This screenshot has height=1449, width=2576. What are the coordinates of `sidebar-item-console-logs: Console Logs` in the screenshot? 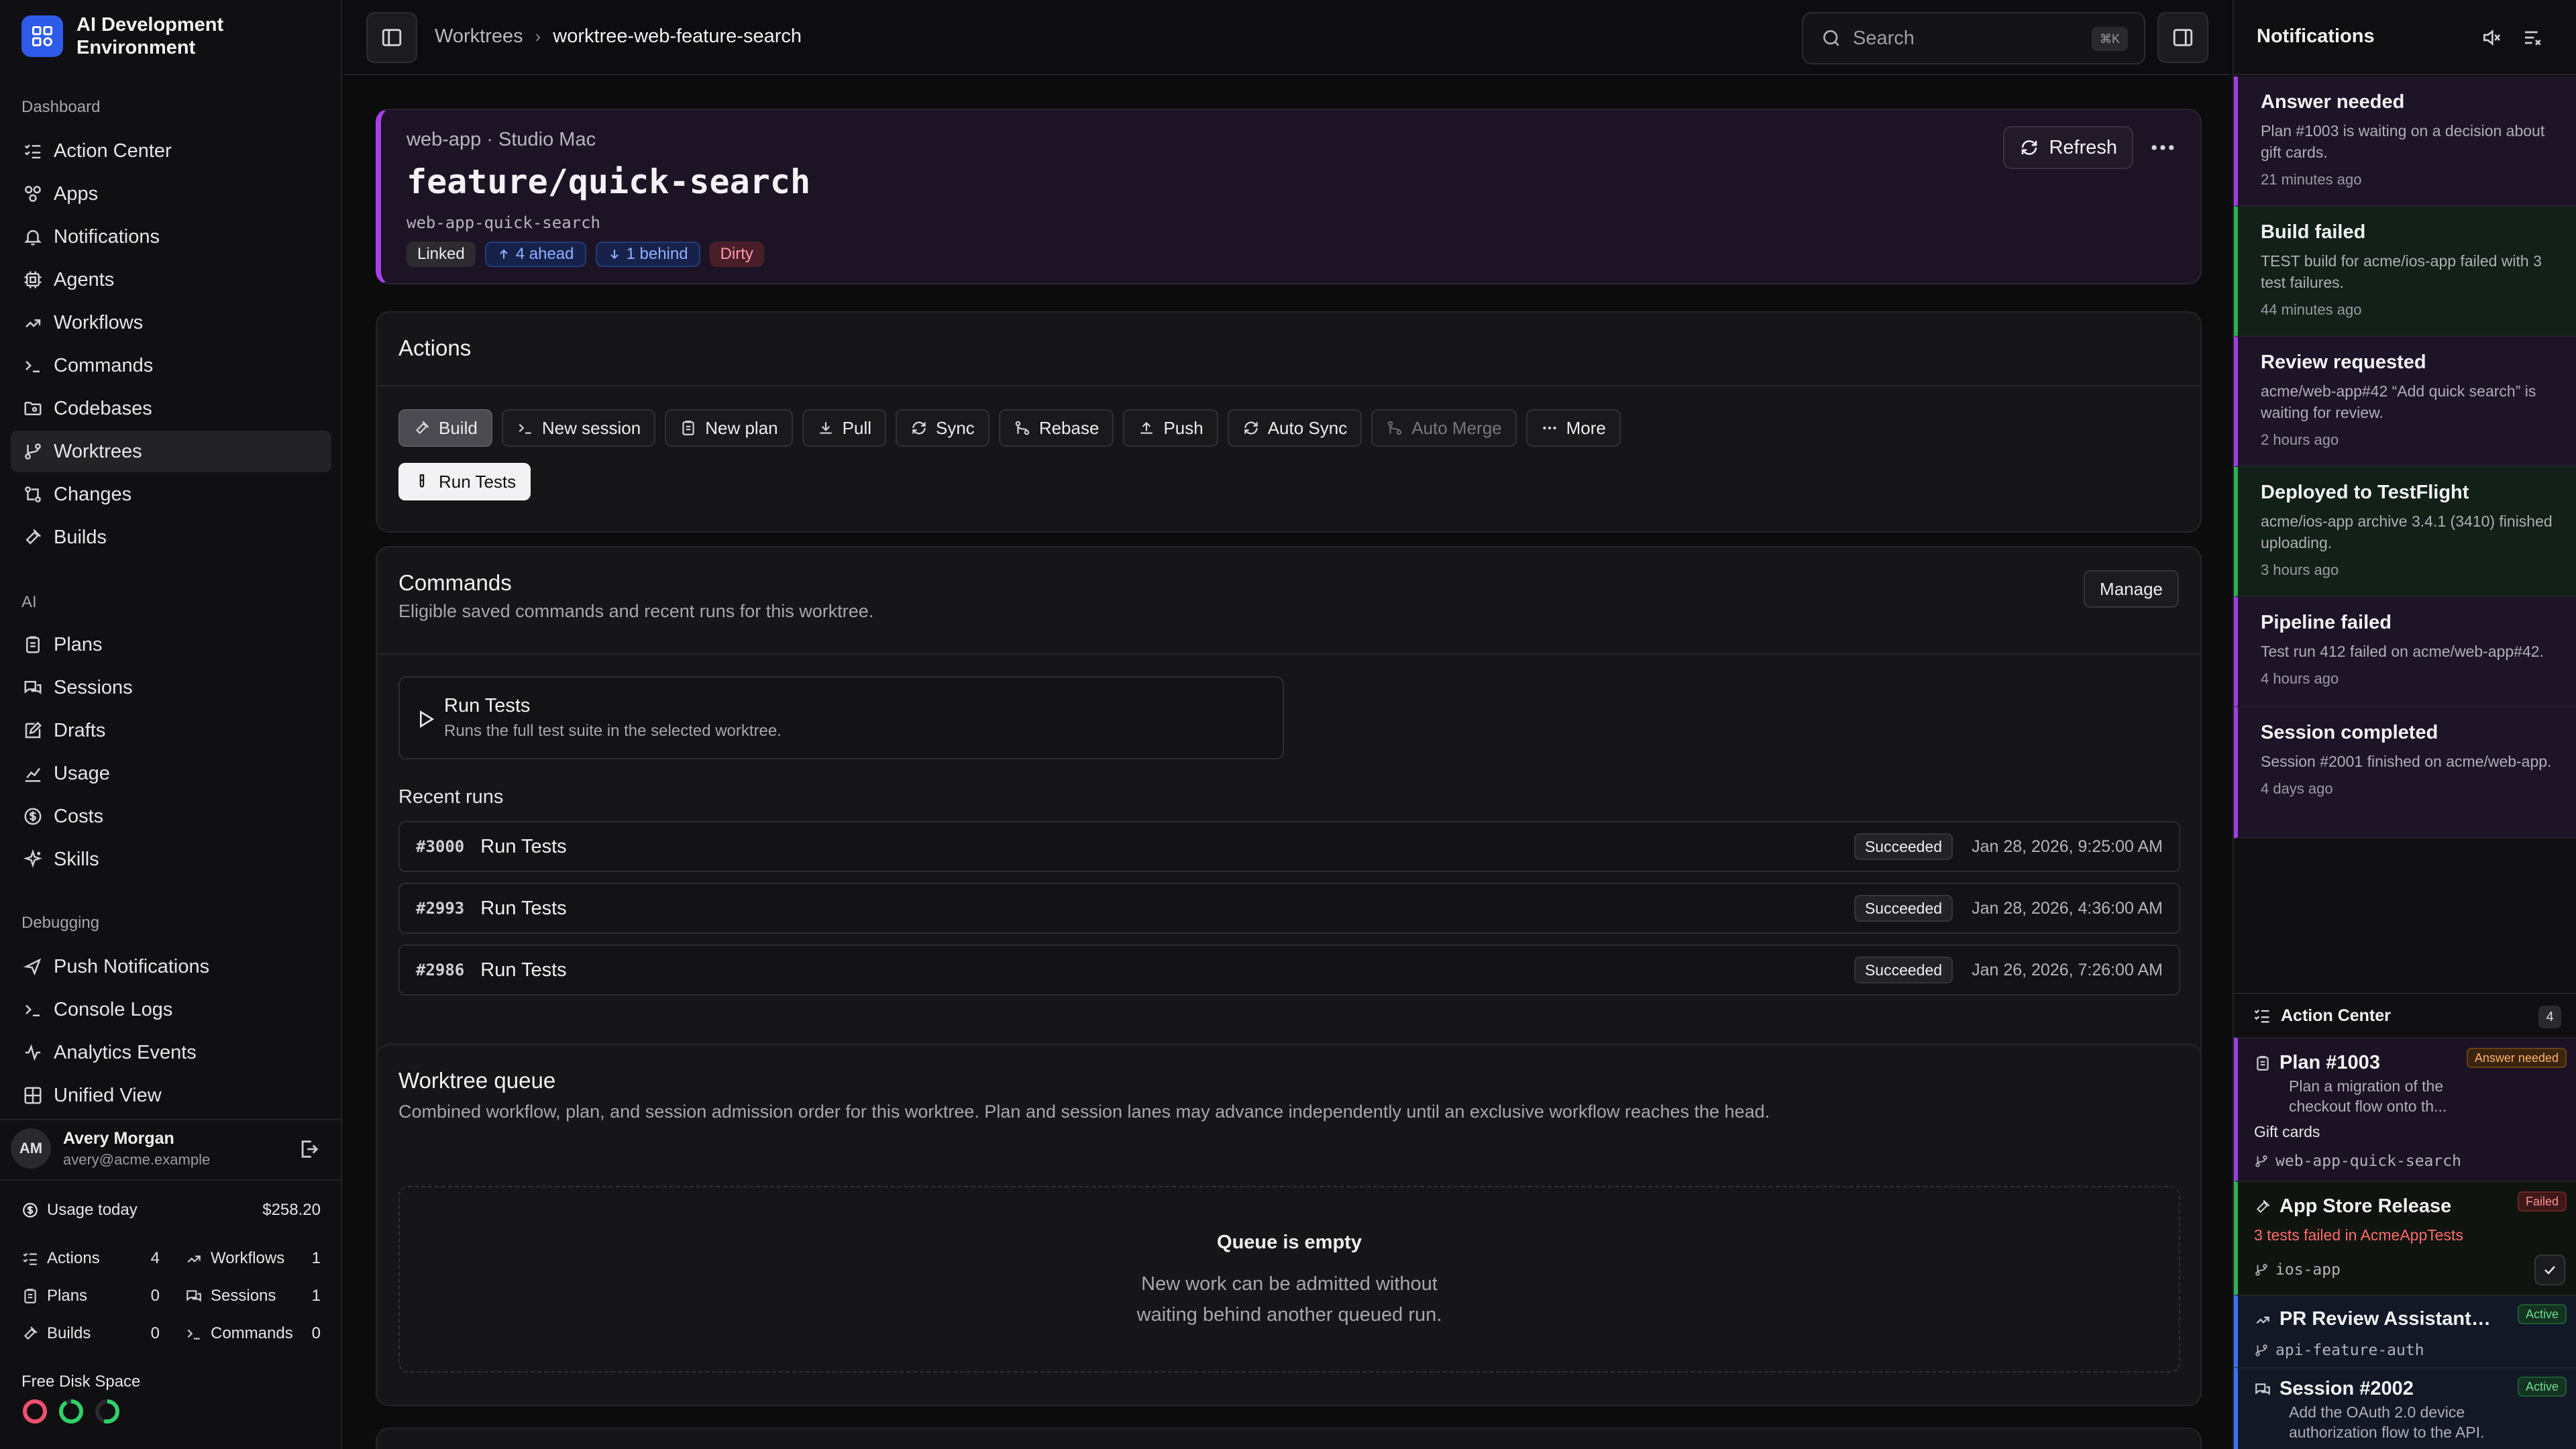 It's located at (171, 1009).